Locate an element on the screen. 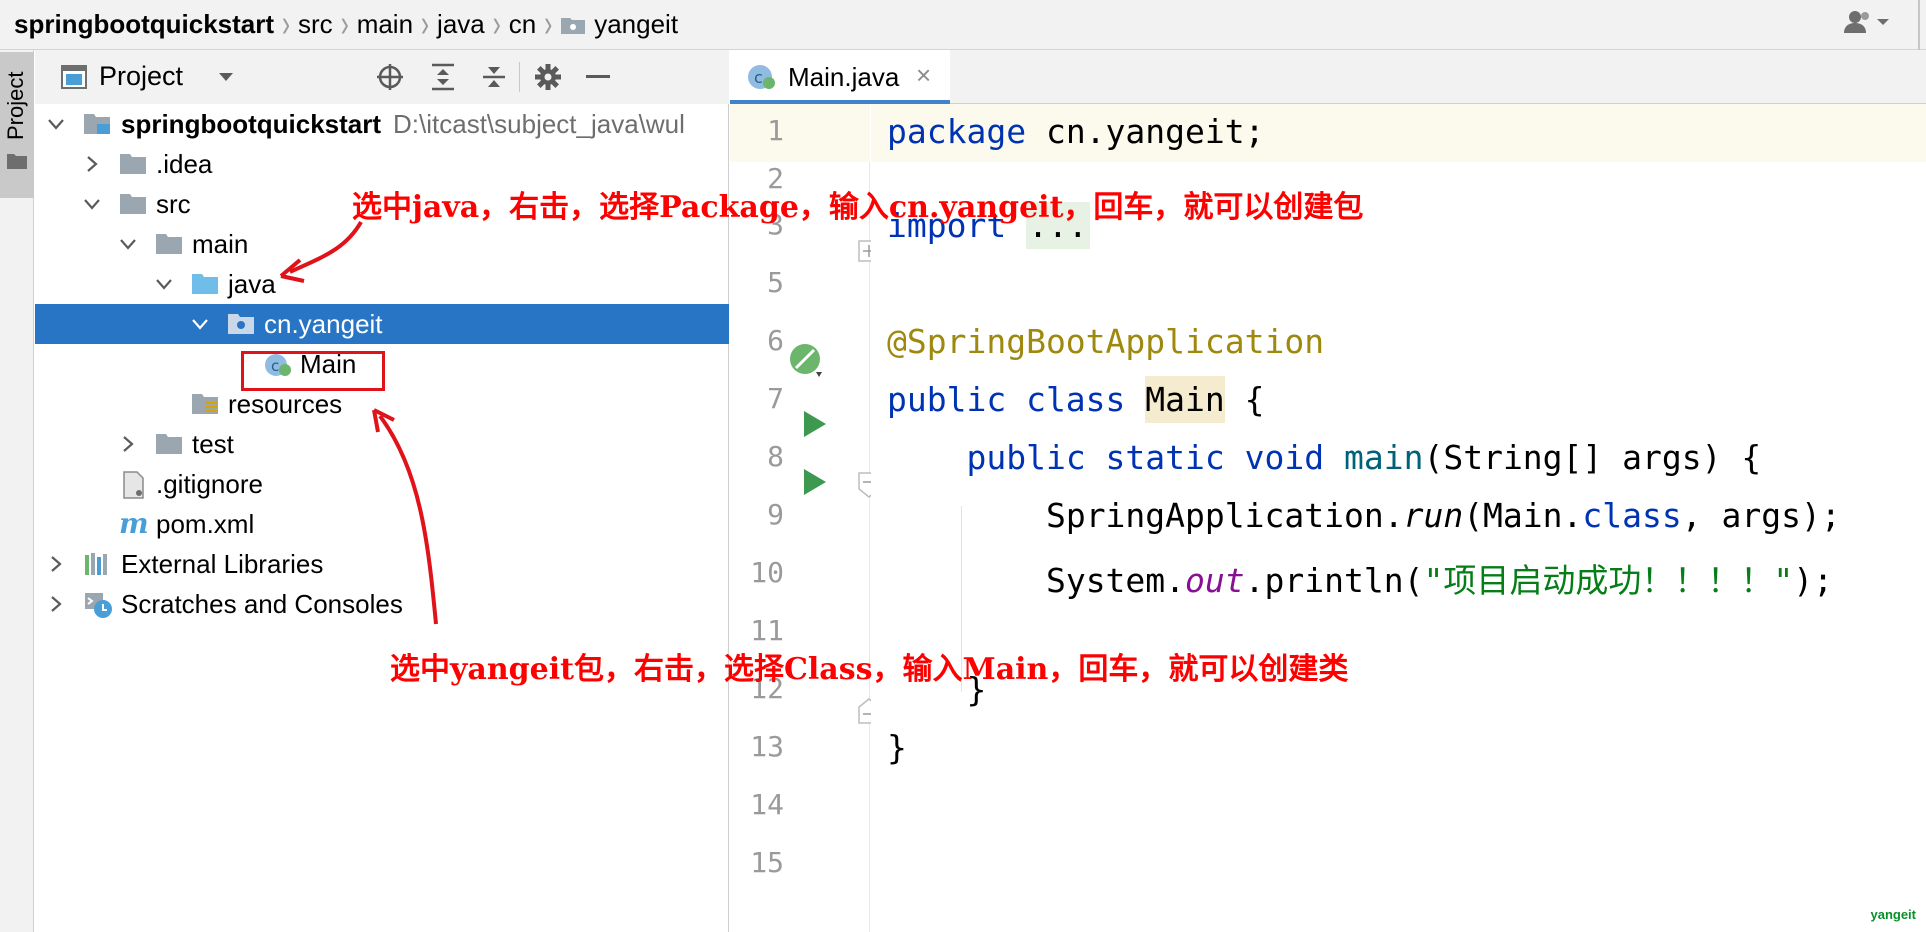  spring-class-icon: c is located at coordinates (761, 77).